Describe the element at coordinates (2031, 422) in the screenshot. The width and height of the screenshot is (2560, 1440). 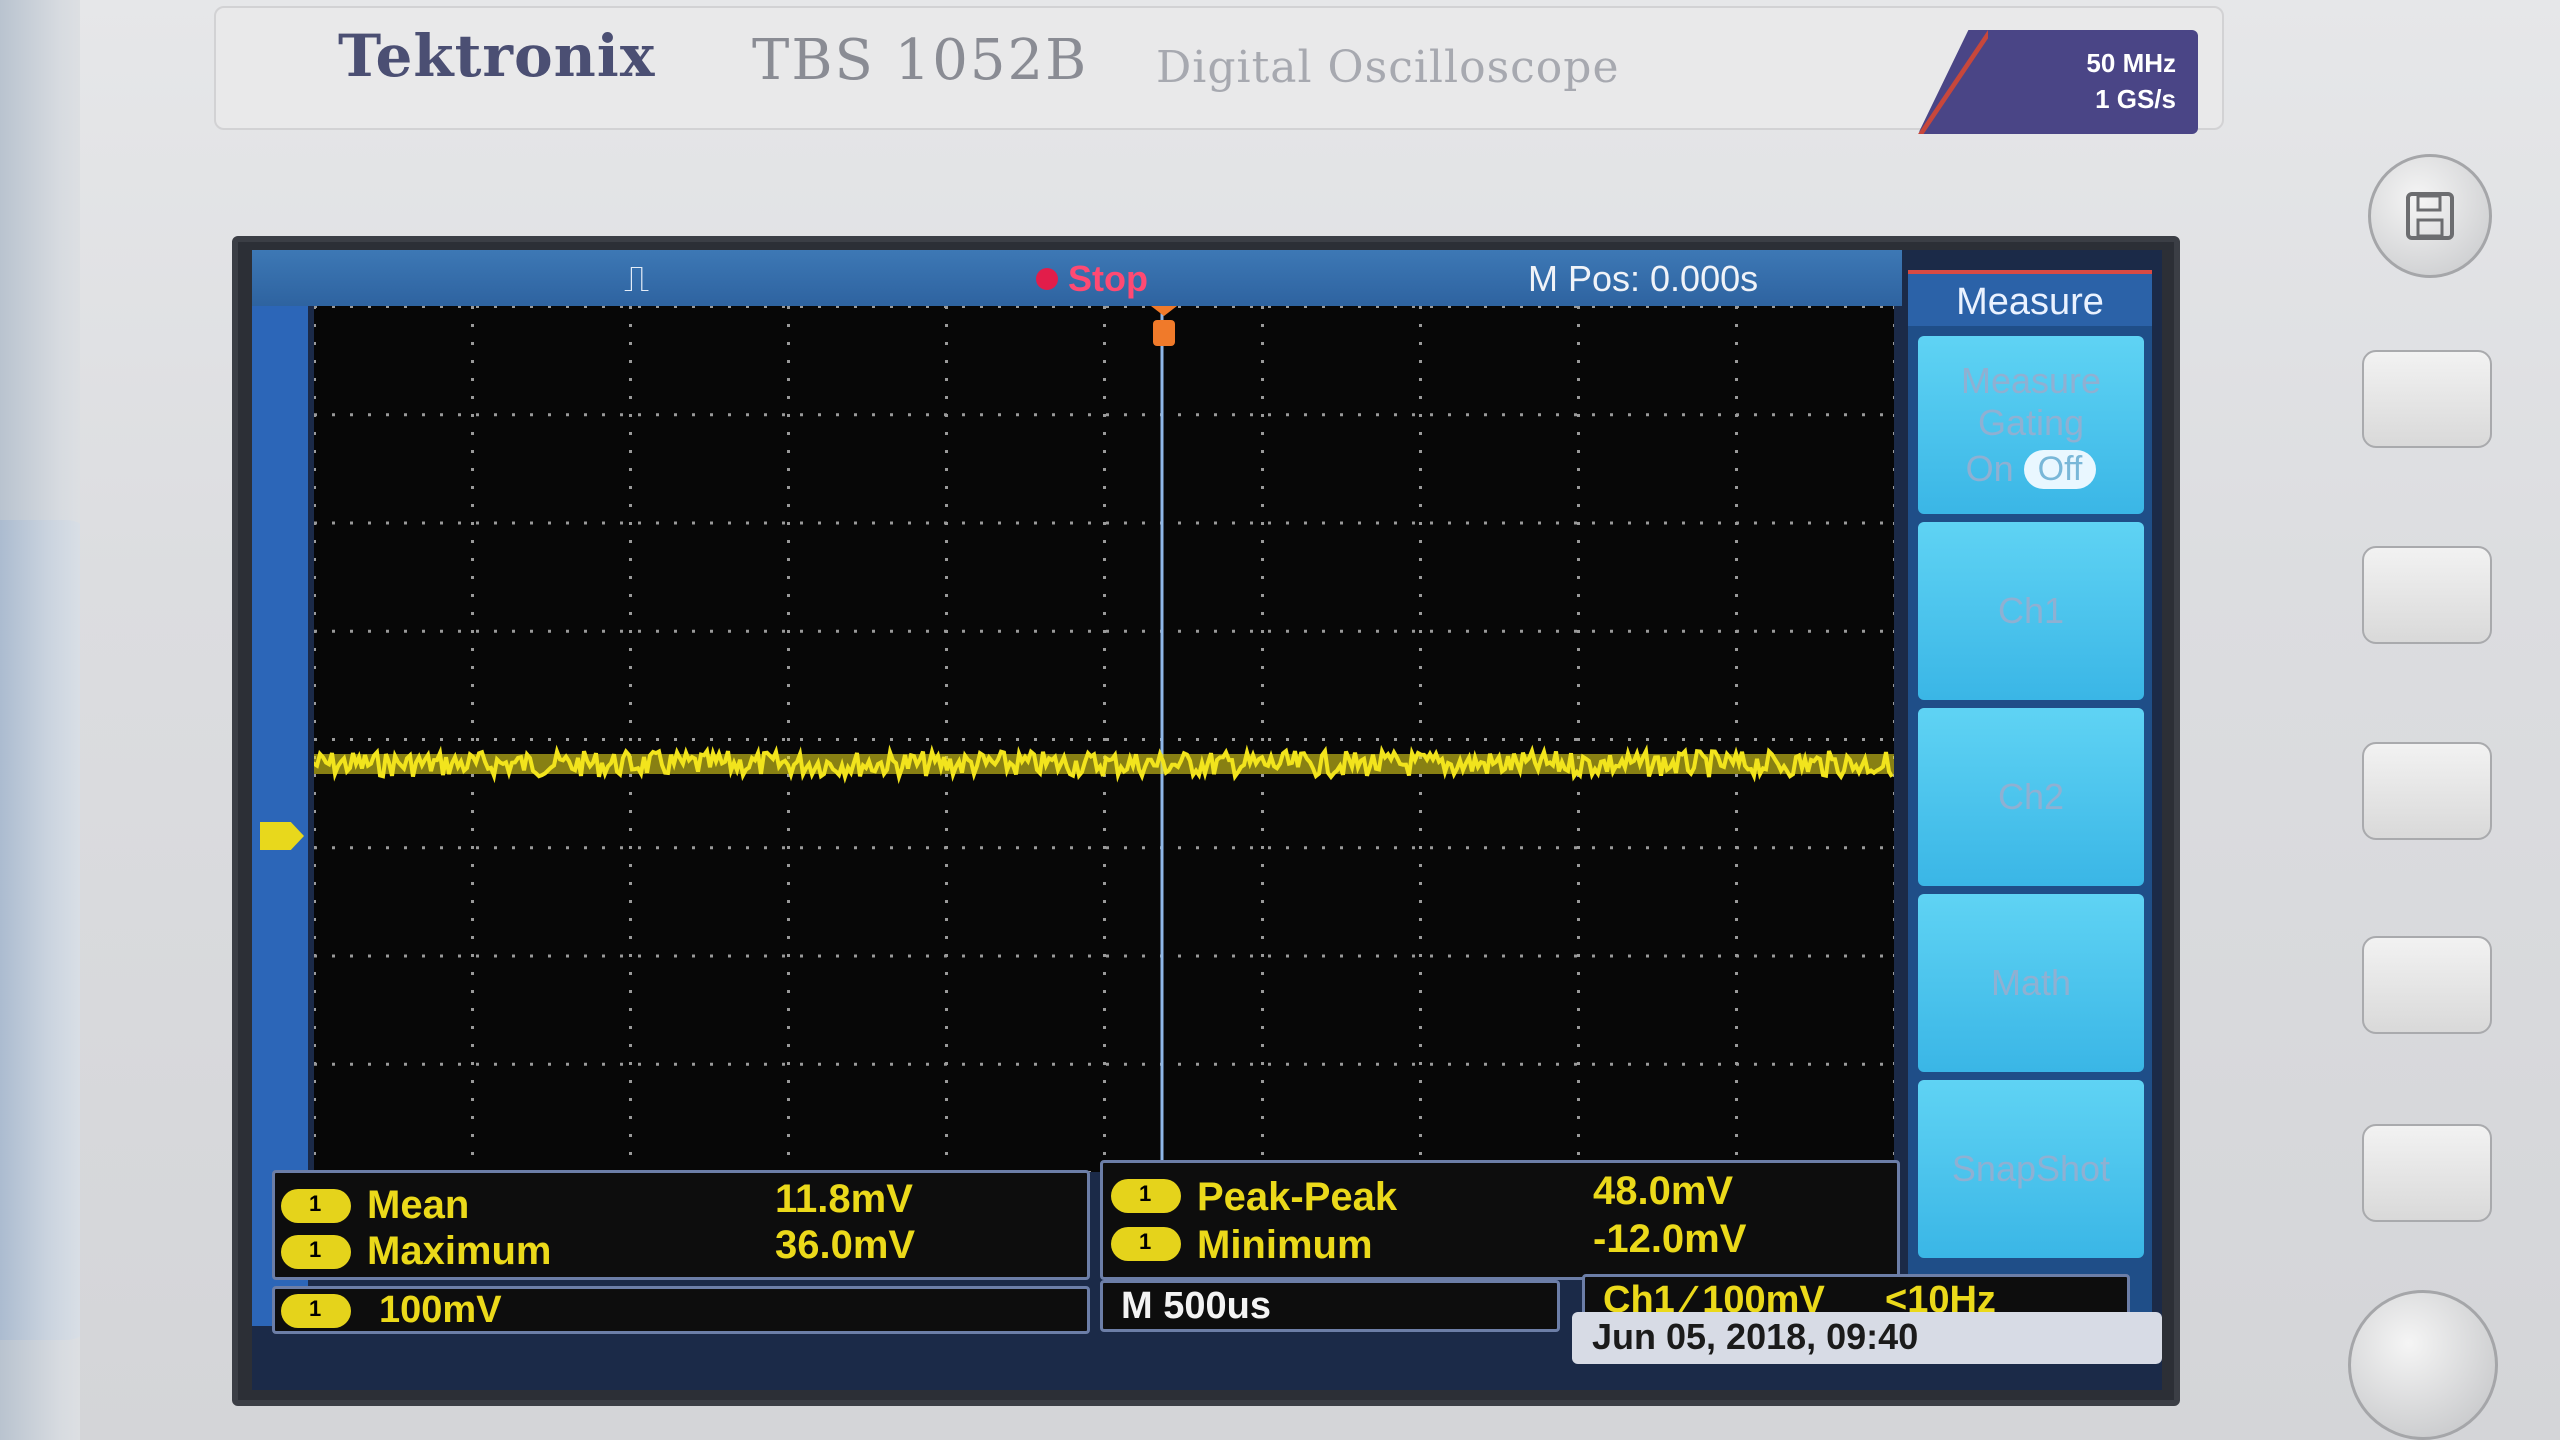
I see `gating-label-line2: Gating` at that location.